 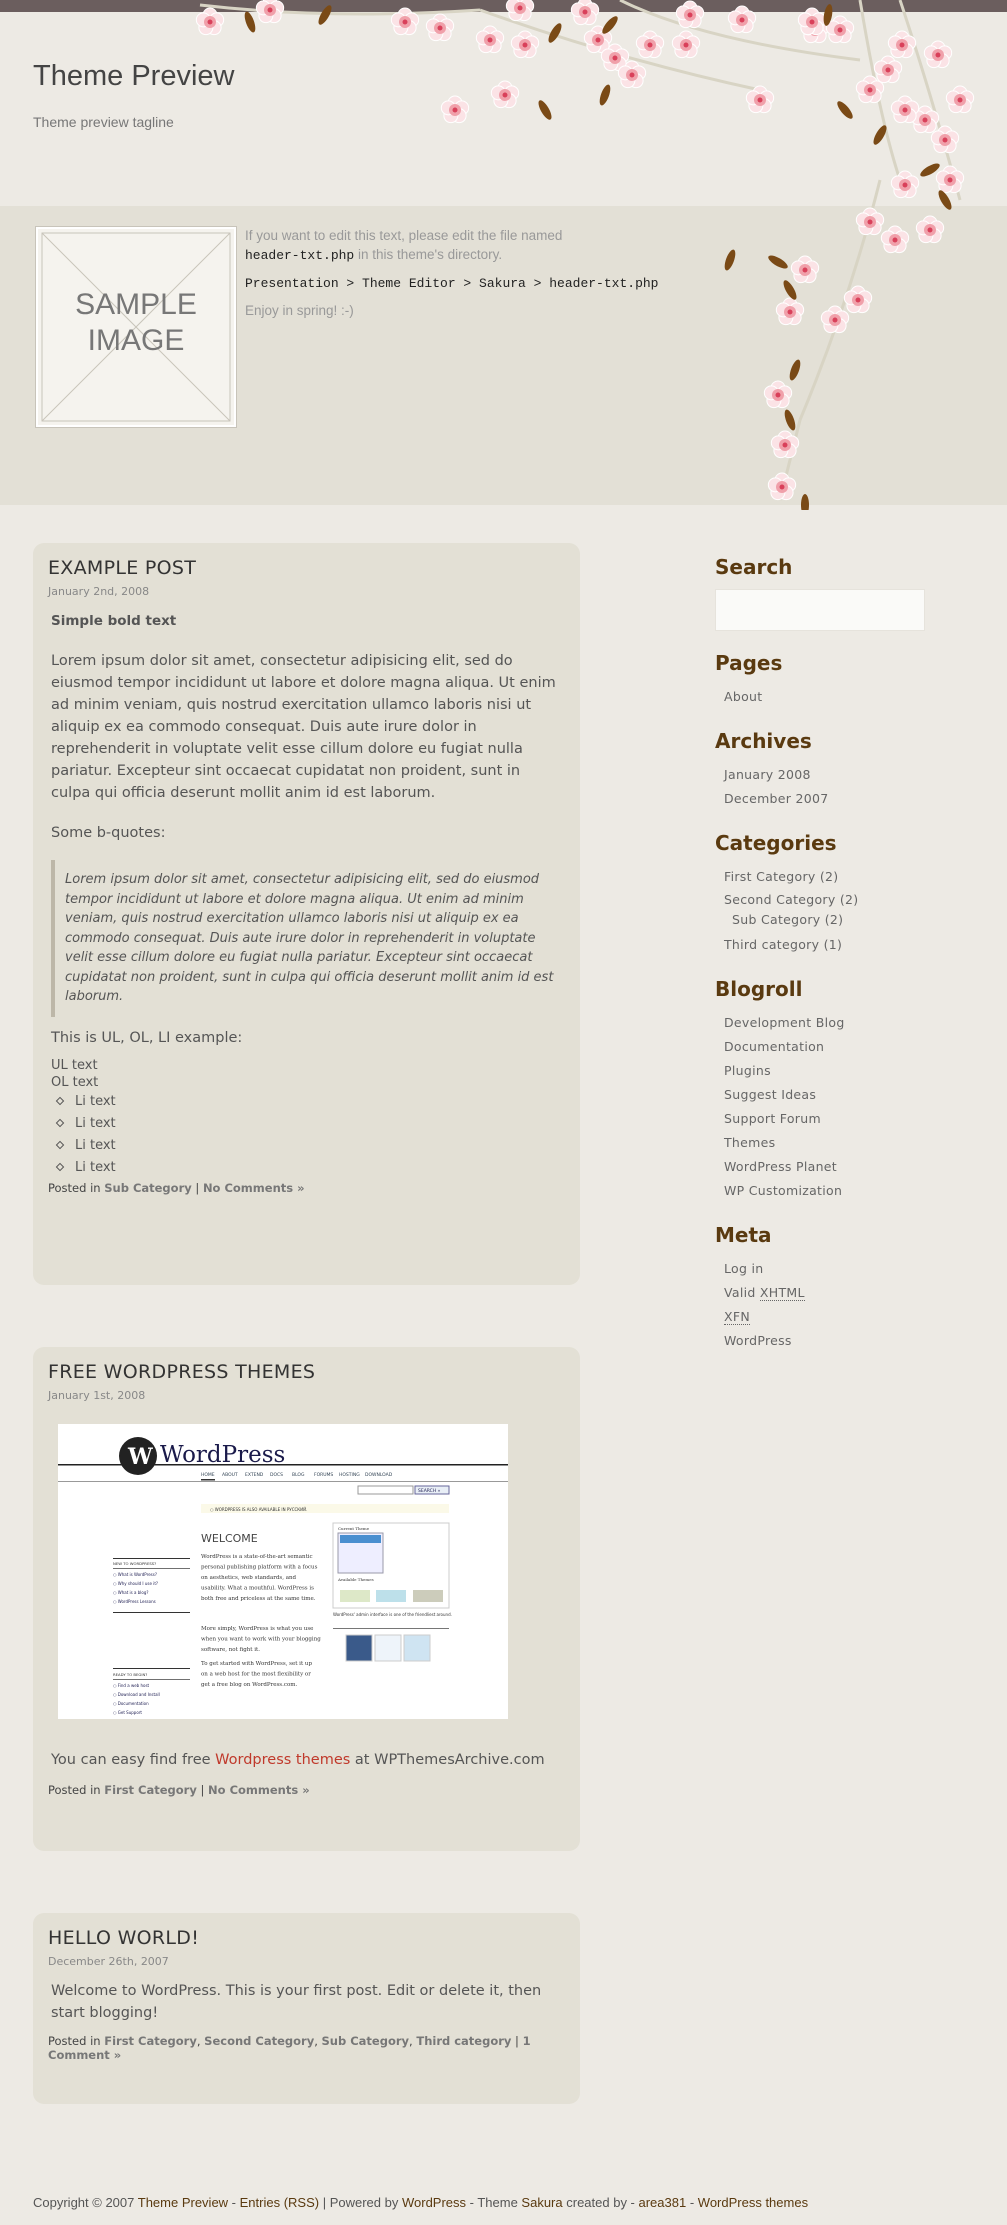 What do you see at coordinates (844, 775) in the screenshot?
I see `archive-link: January 2008` at bounding box center [844, 775].